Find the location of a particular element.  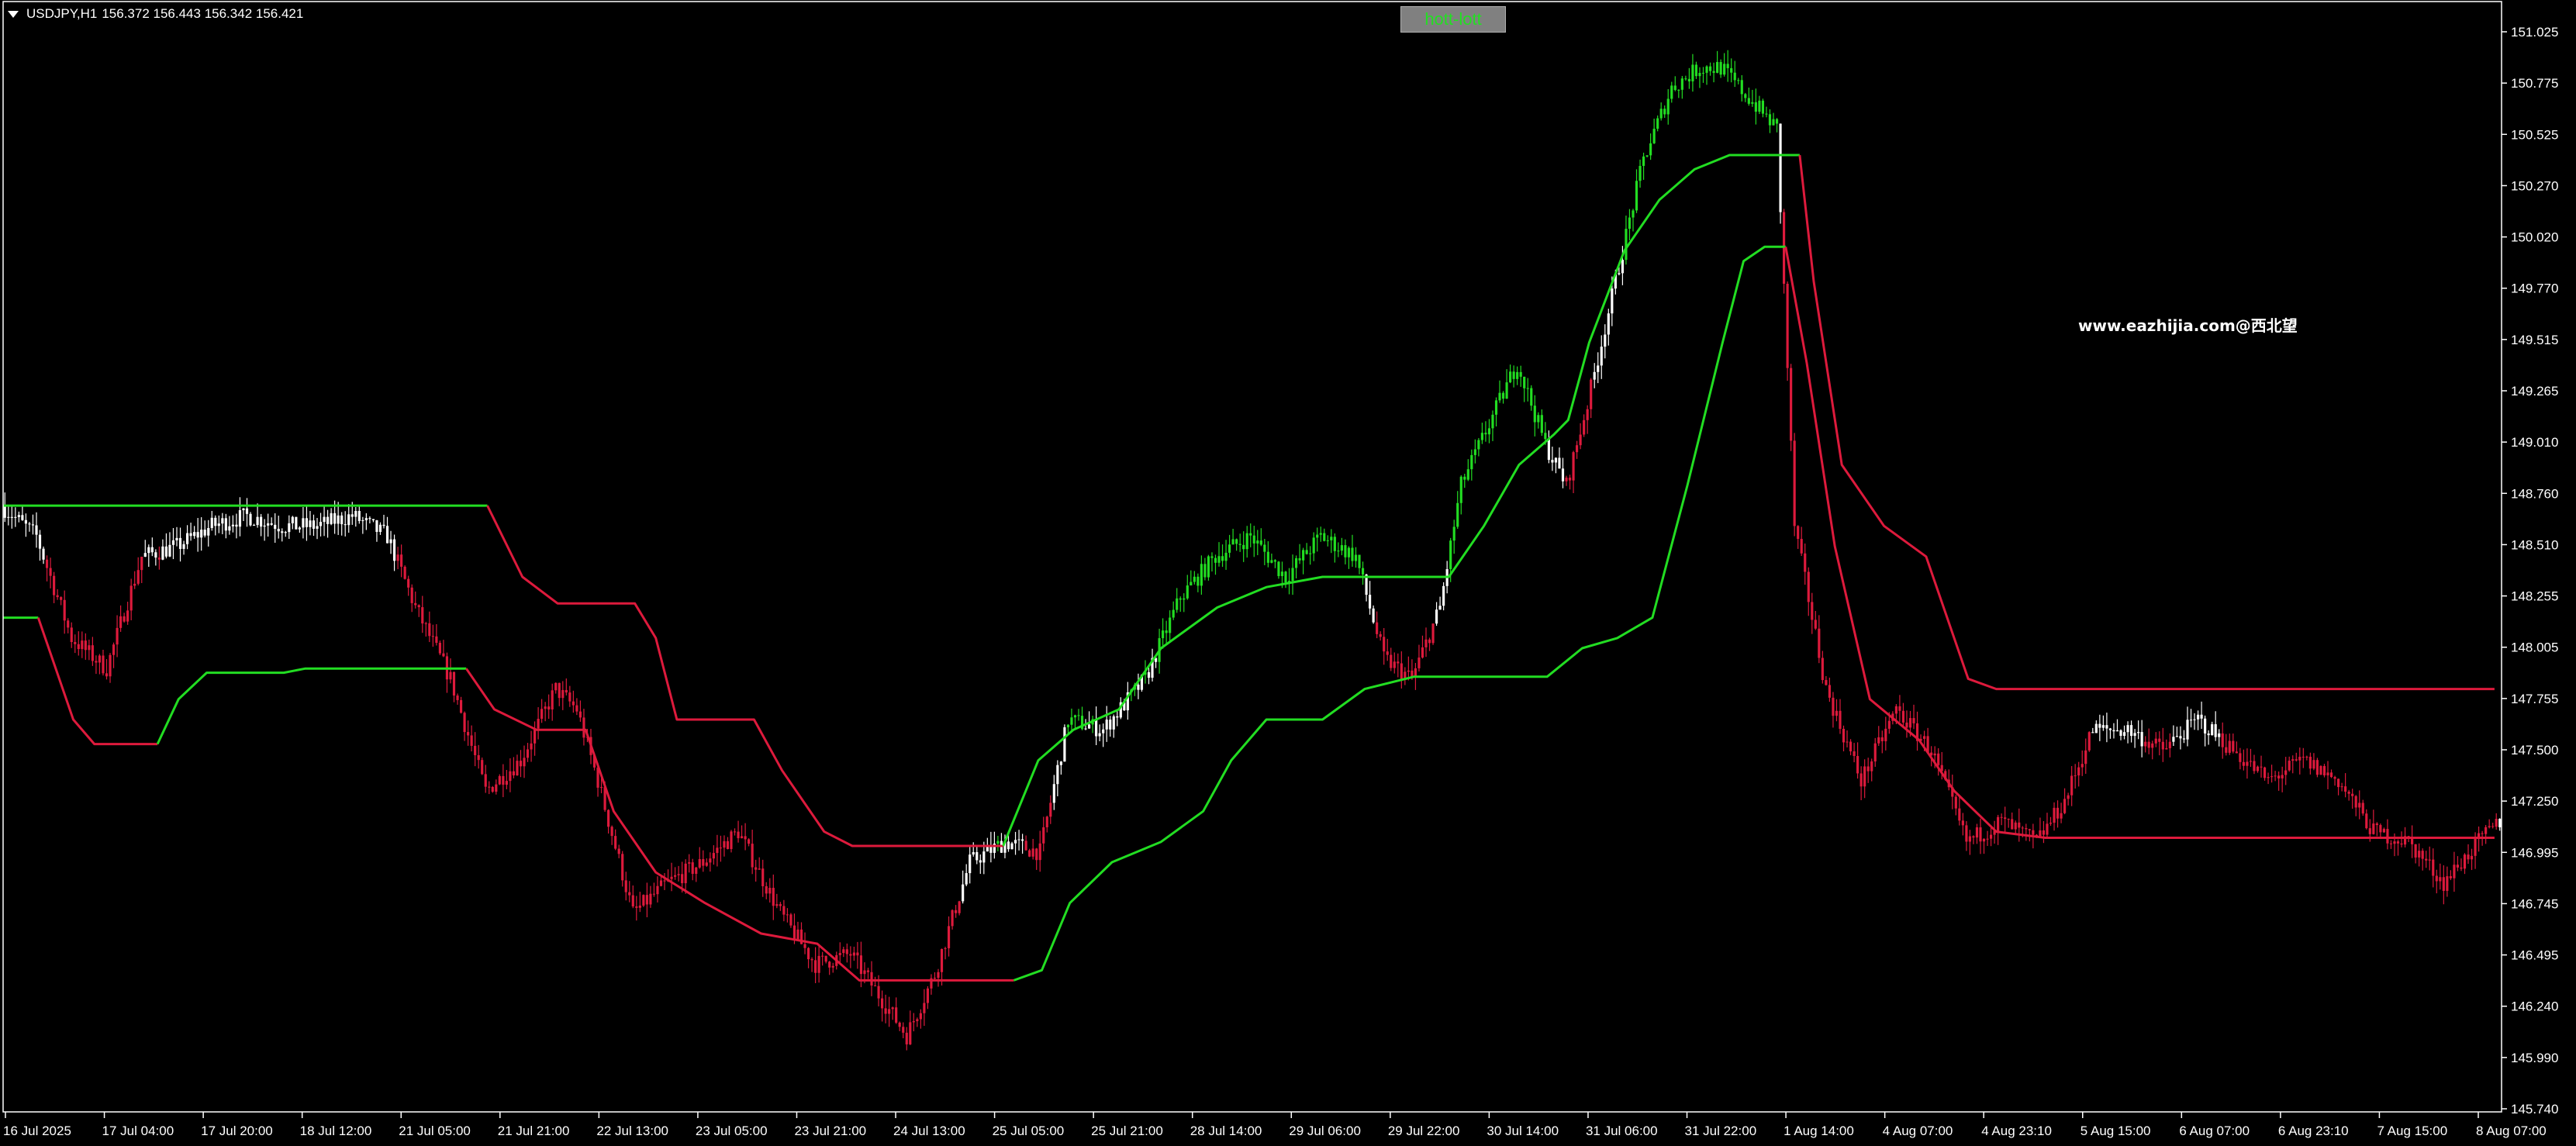

y-tick-label: 148.255 is located at coordinates (2535, 596).